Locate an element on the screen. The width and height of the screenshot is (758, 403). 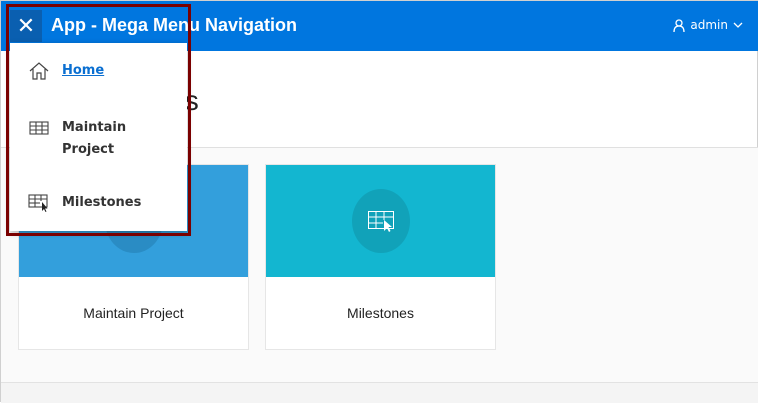
table-icon is located at coordinates (39, 128).